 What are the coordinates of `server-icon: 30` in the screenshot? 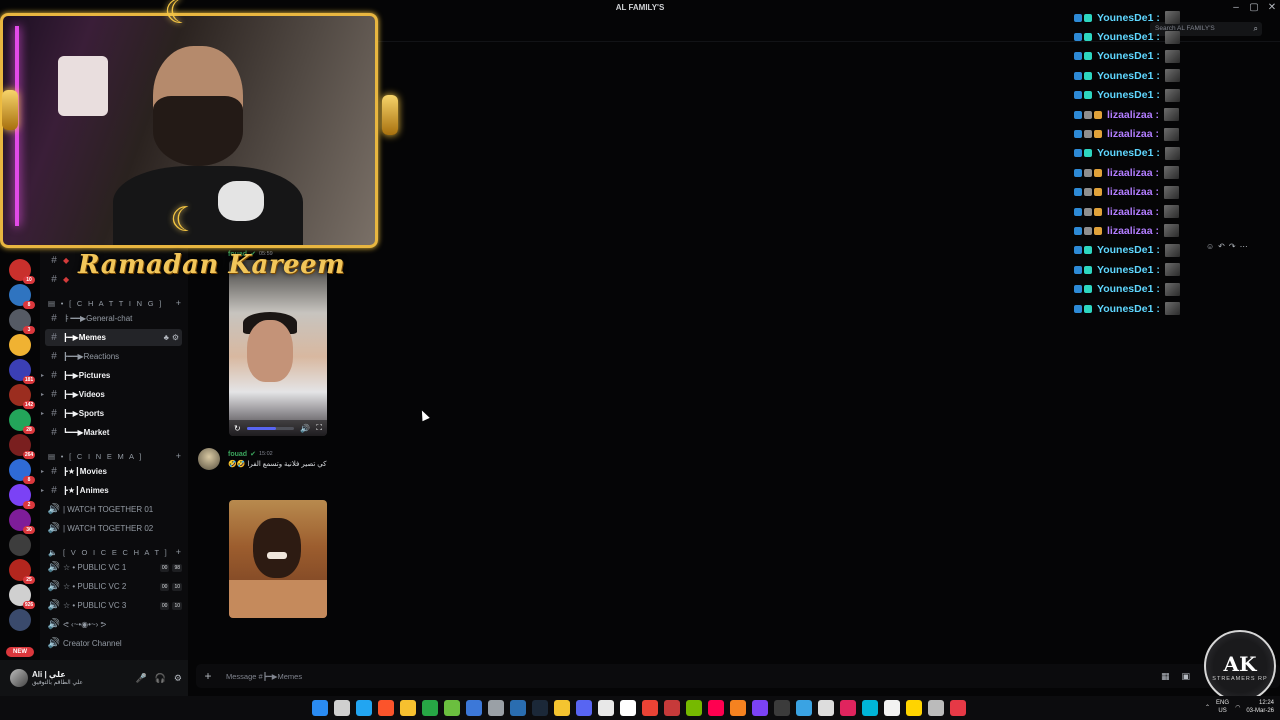 It's located at (22, 521).